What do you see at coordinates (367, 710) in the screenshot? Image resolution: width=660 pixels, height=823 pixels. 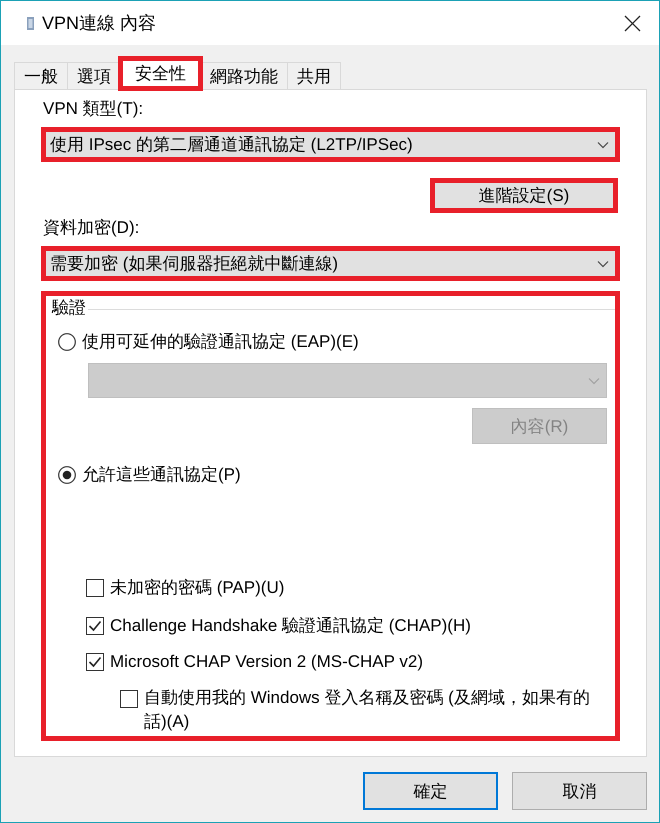 I see `checkbox-label: 自動使用我的 Windows 登入名稱及密碼 (及網域，如果有的話)(A)` at bounding box center [367, 710].